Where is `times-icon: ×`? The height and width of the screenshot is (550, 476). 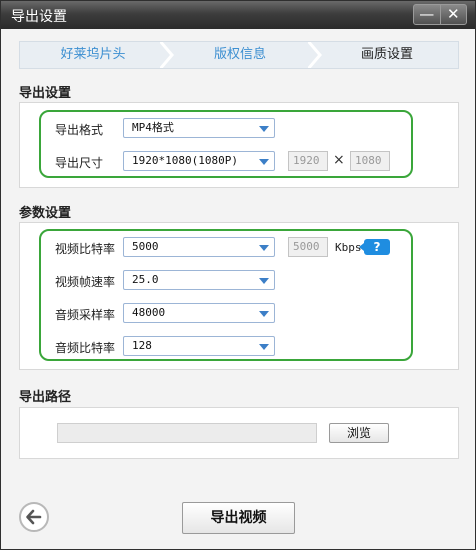
times-icon: × is located at coordinates (339, 160).